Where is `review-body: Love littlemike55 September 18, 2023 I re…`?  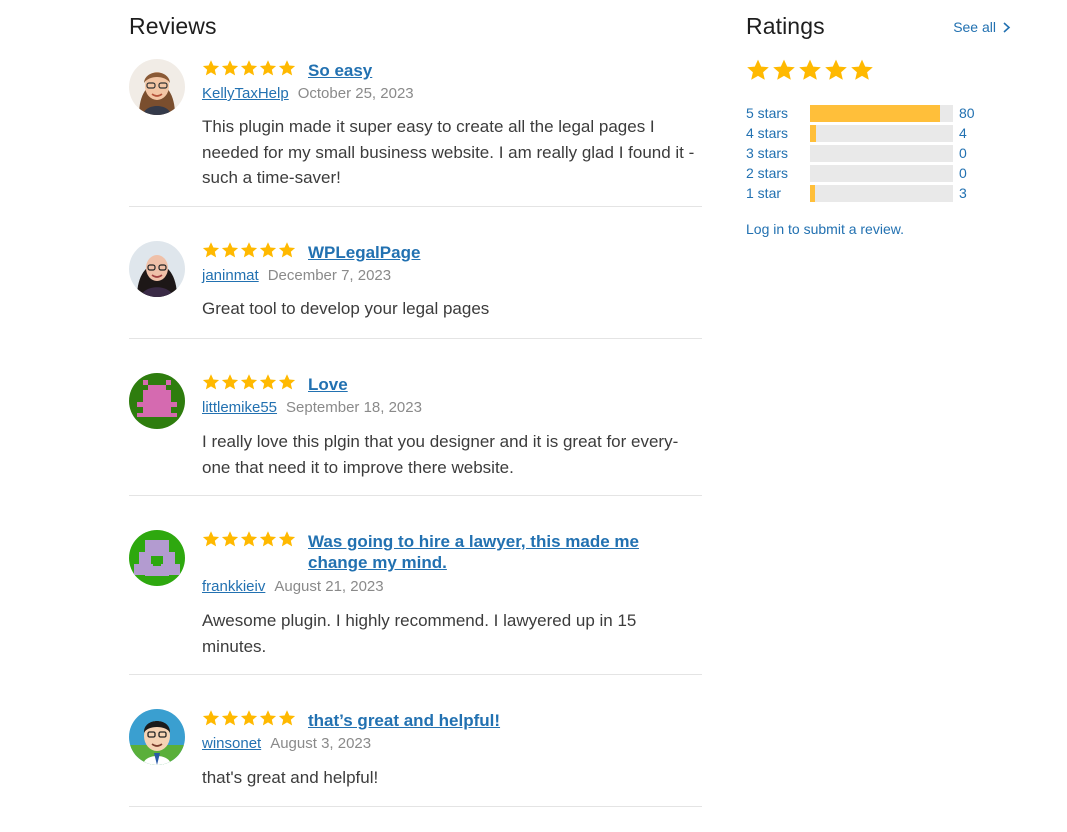 review-body: Love littlemike55 September 18, 2023 I re… is located at coordinates (452, 426).